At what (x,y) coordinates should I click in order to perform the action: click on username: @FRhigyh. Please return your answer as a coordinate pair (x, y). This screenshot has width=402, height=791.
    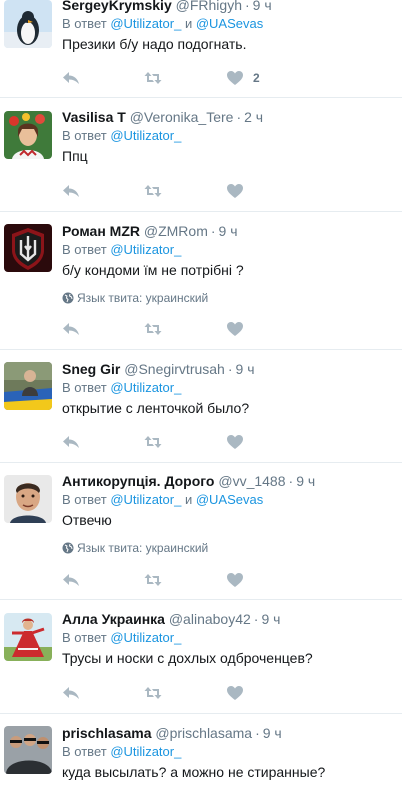
    Looking at the image, I should click on (209, 6).